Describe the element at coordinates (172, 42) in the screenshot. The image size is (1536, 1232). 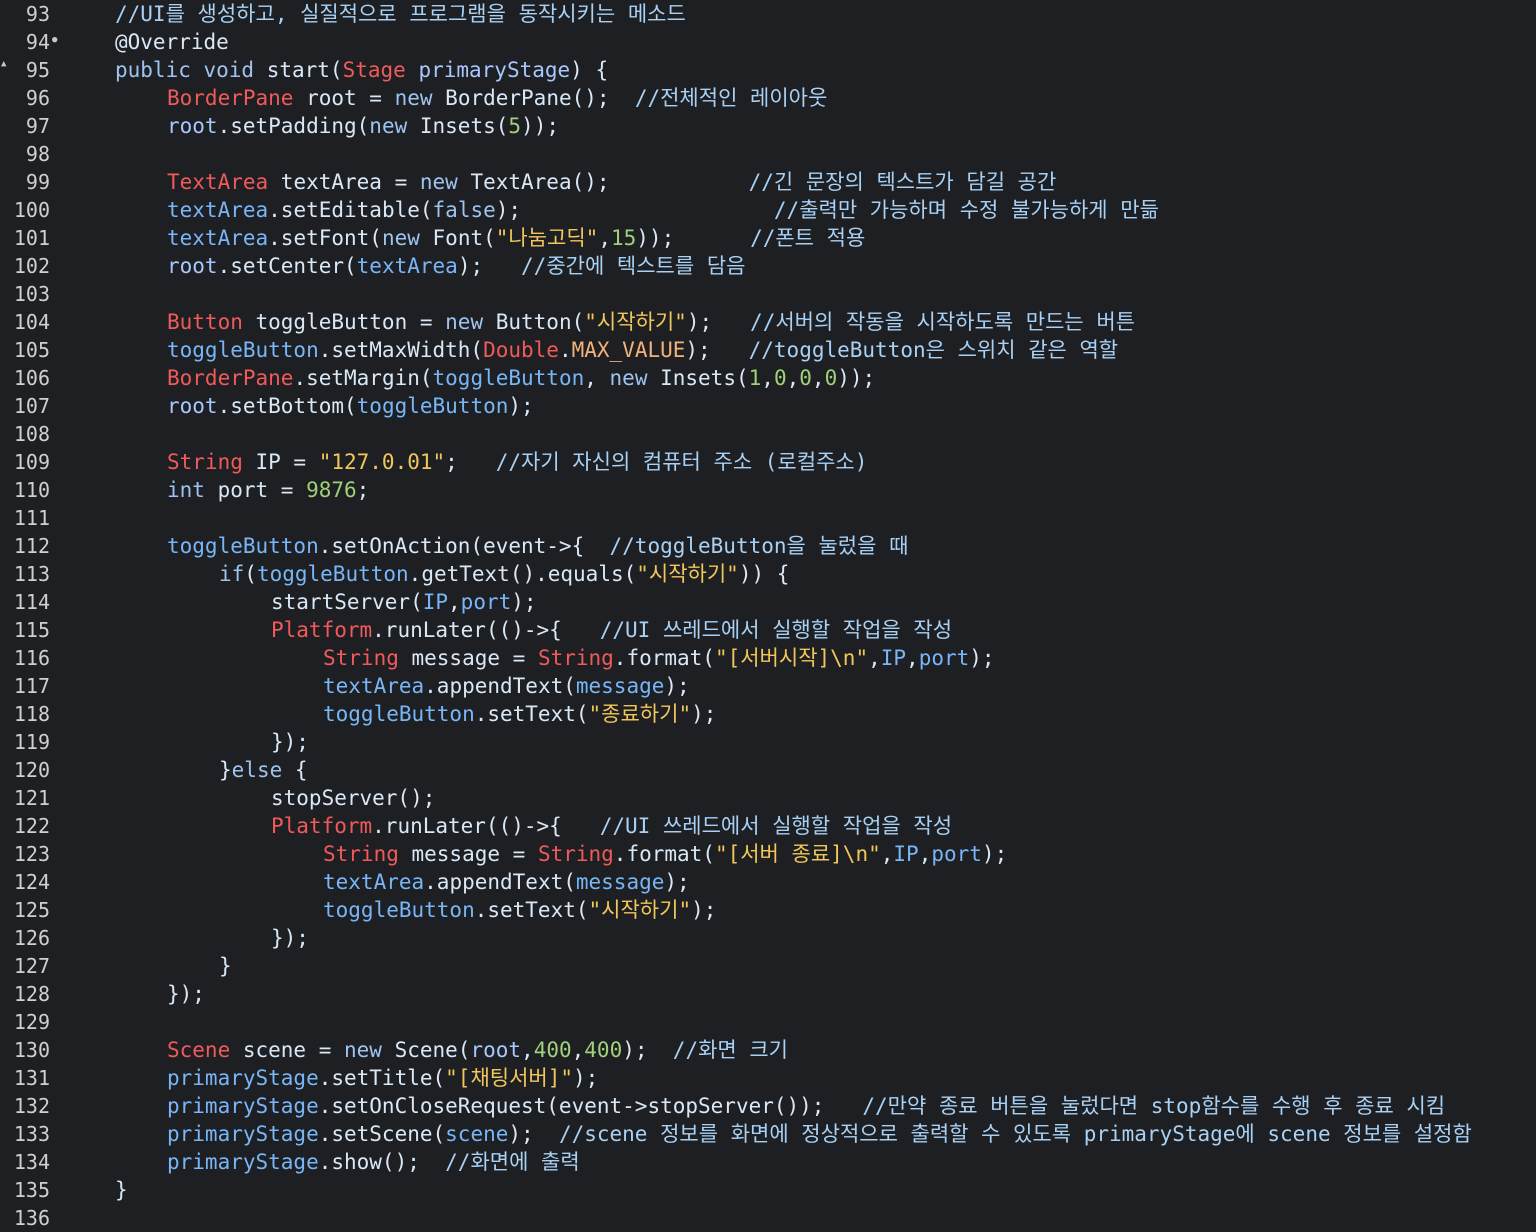
I see `code-text: @Override` at that location.